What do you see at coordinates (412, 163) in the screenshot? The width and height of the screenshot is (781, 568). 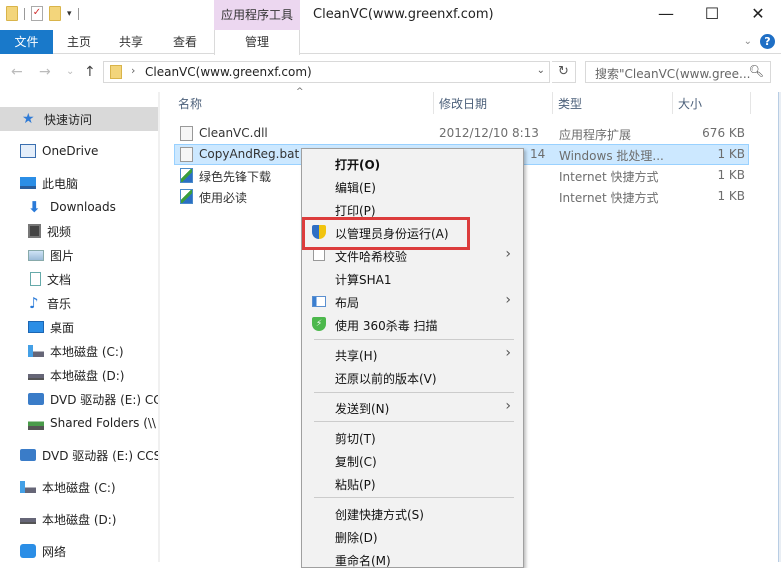 I see `menu-item-open: 打开(O)` at bounding box center [412, 163].